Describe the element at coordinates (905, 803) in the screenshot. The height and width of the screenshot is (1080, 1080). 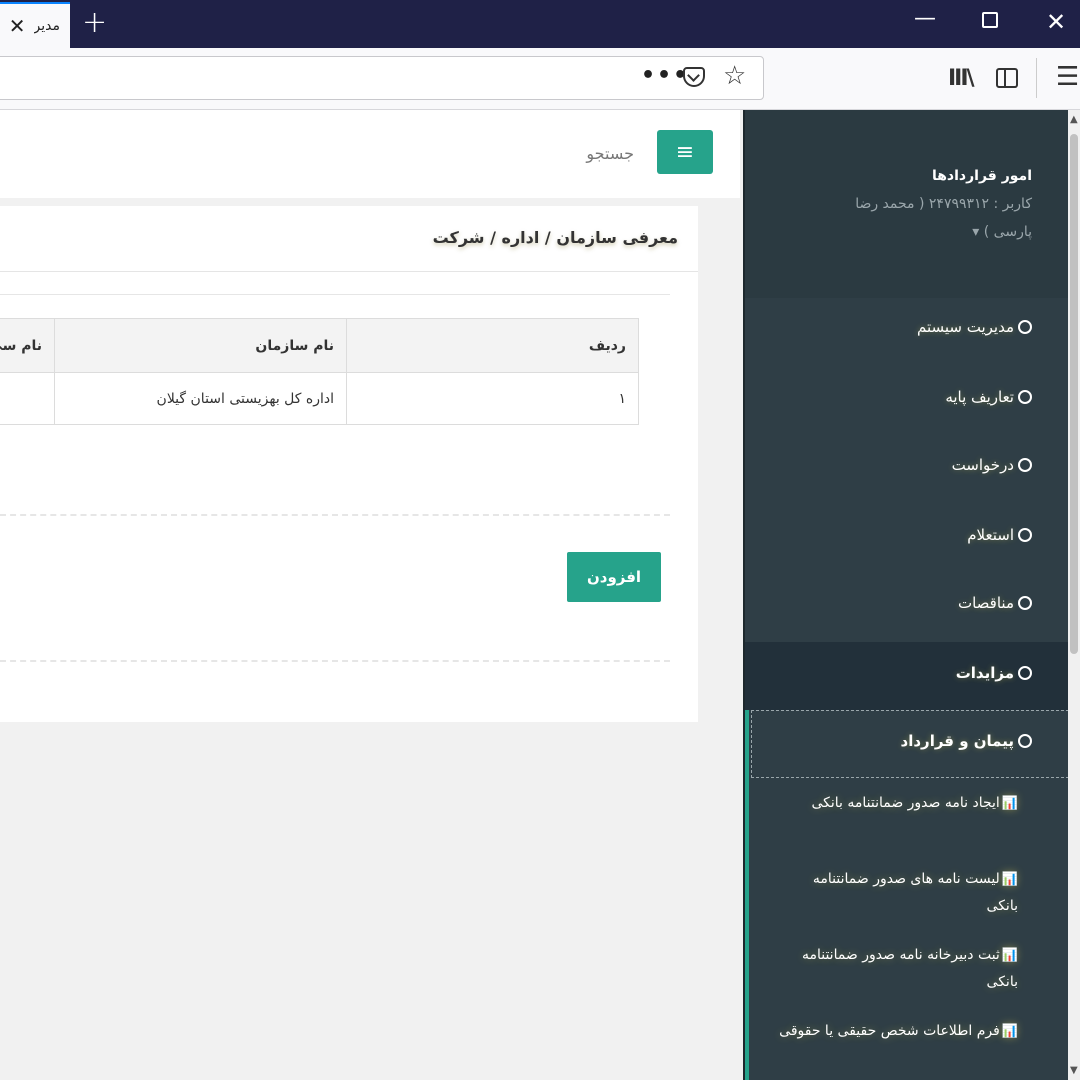
I see `submenu-item-label: ایجاد نامه صدور ضمانتنامه بانکی` at that location.